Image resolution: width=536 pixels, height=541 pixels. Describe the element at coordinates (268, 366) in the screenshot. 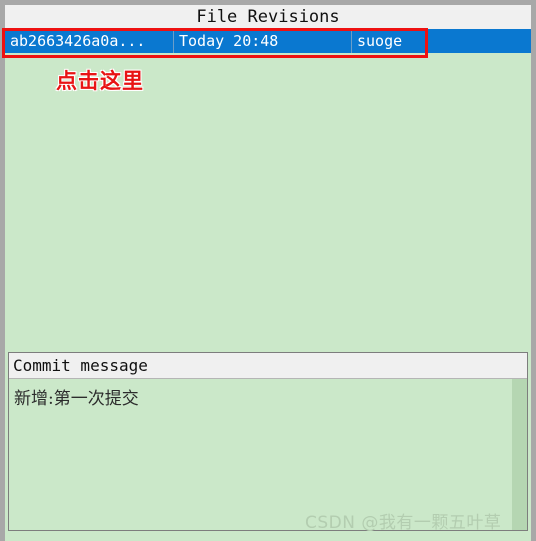

I see `commit-message-header: Commit message` at that location.